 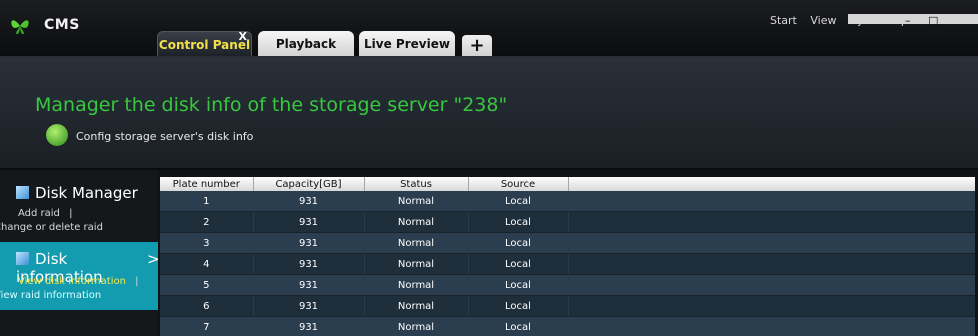 What do you see at coordinates (72, 281) in the screenshot?
I see `link-label: View disk information` at bounding box center [72, 281].